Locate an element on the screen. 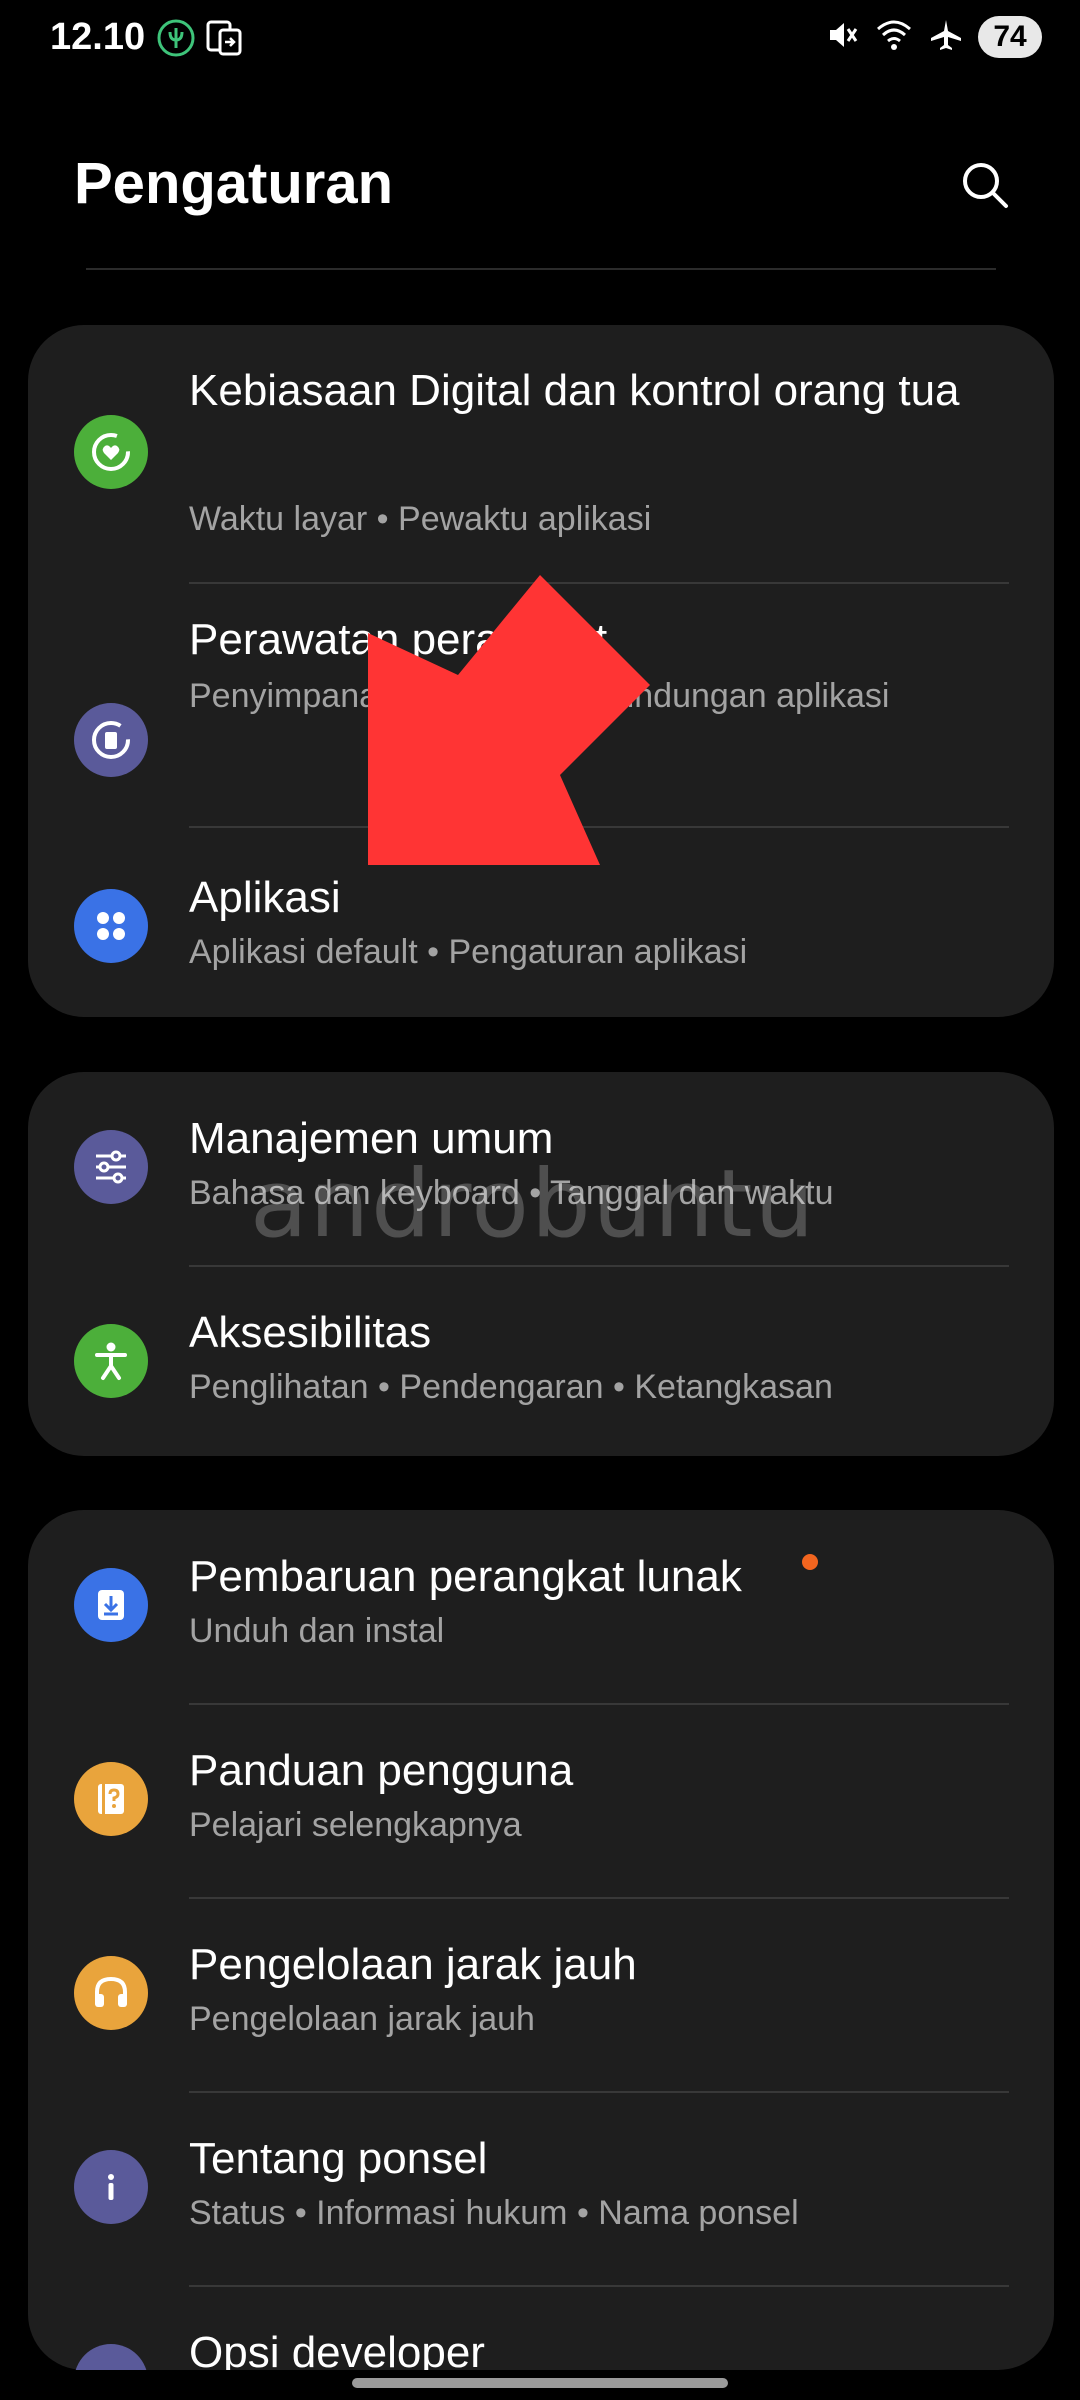 The height and width of the screenshot is (2400, 1080). developer-options-icon is located at coordinates (111, 2357).